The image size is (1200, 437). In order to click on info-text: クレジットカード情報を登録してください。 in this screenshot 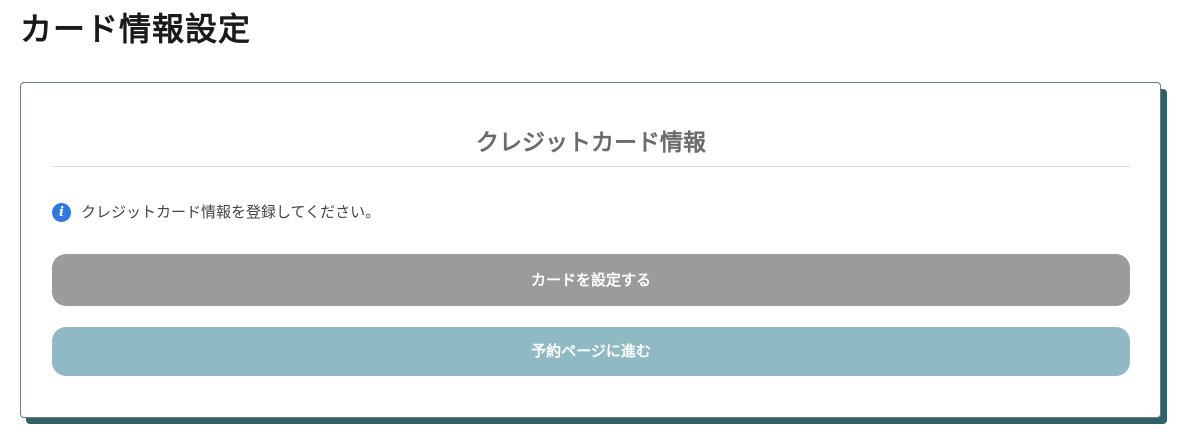, I will do `click(231, 212)`.